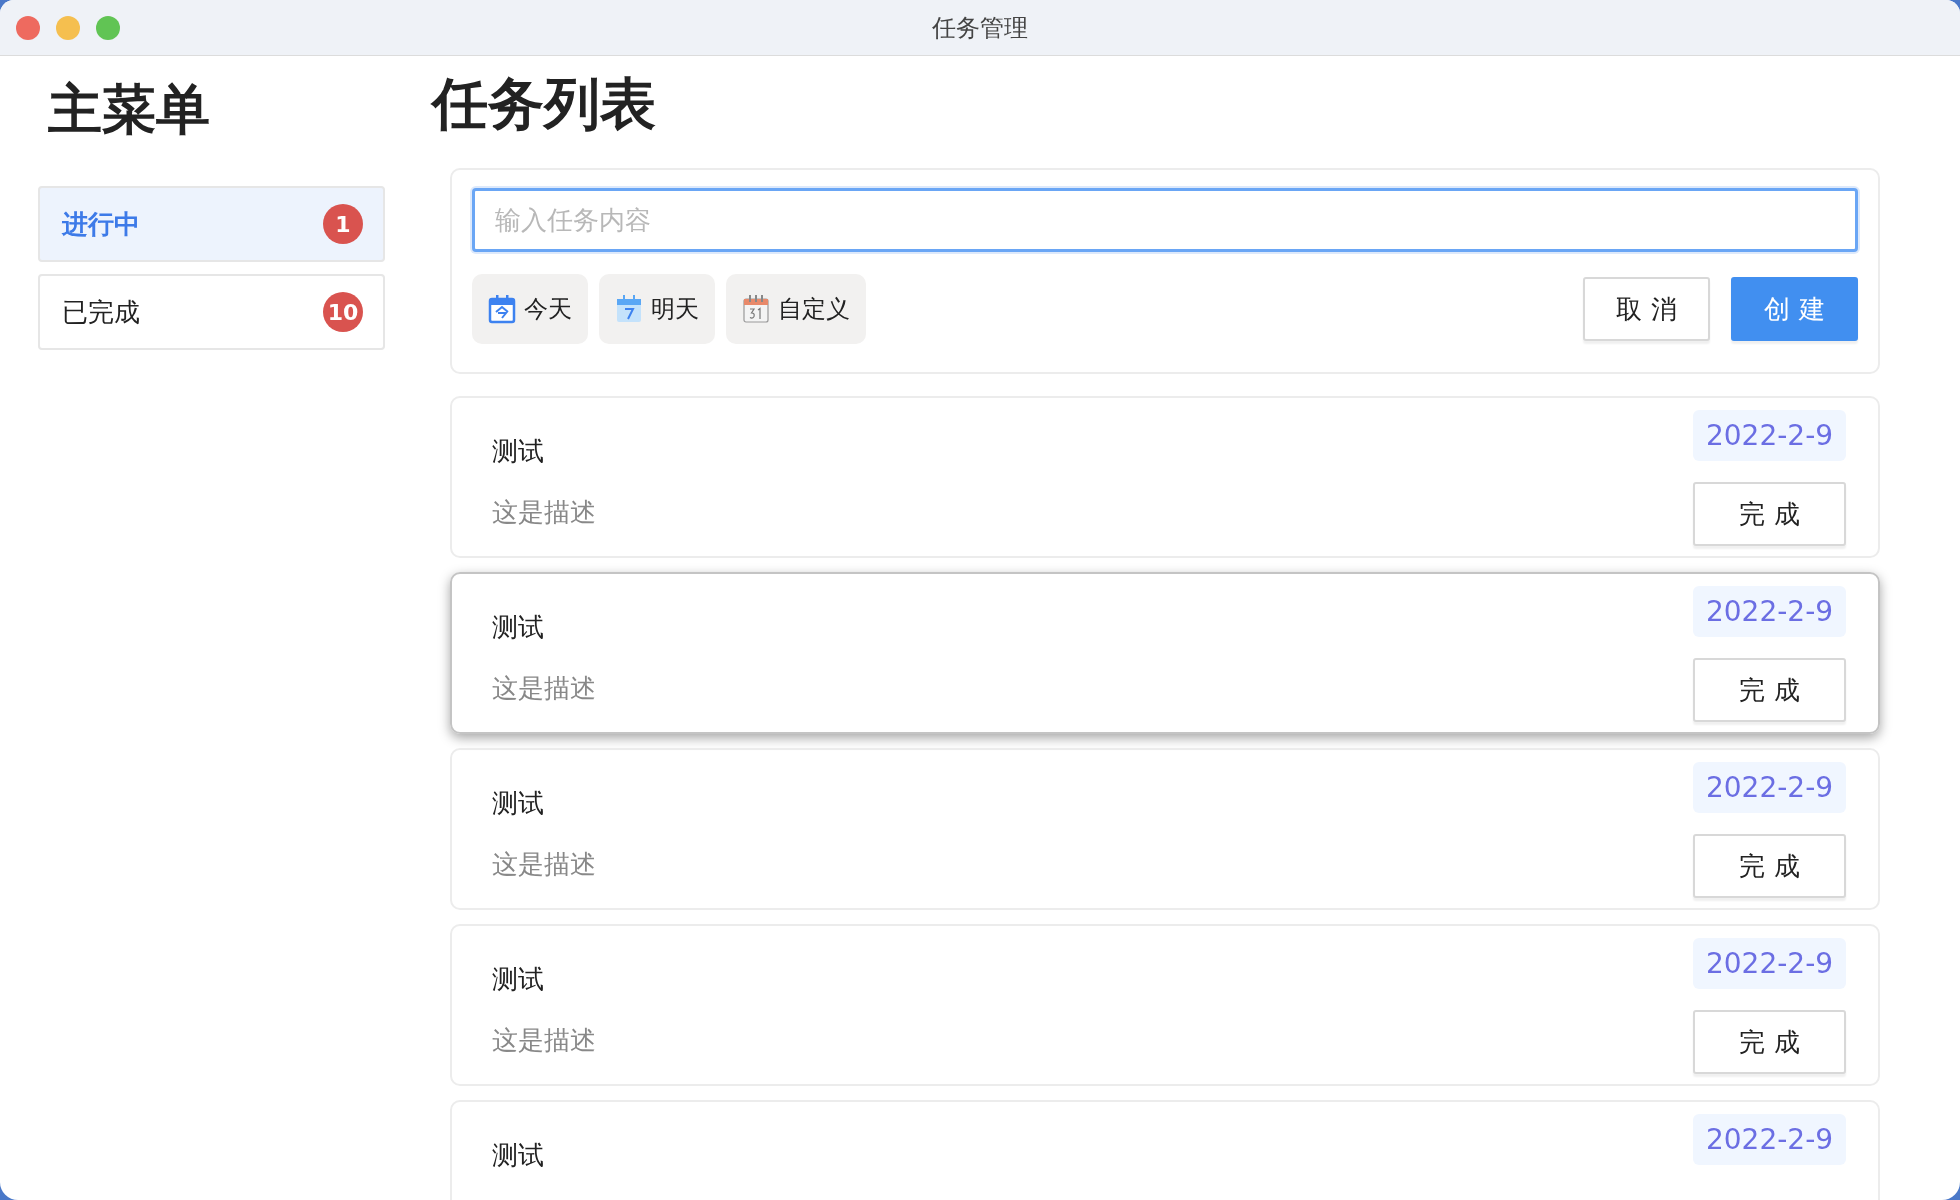 The image size is (1960, 1200). I want to click on minimize-button, so click(68, 28).